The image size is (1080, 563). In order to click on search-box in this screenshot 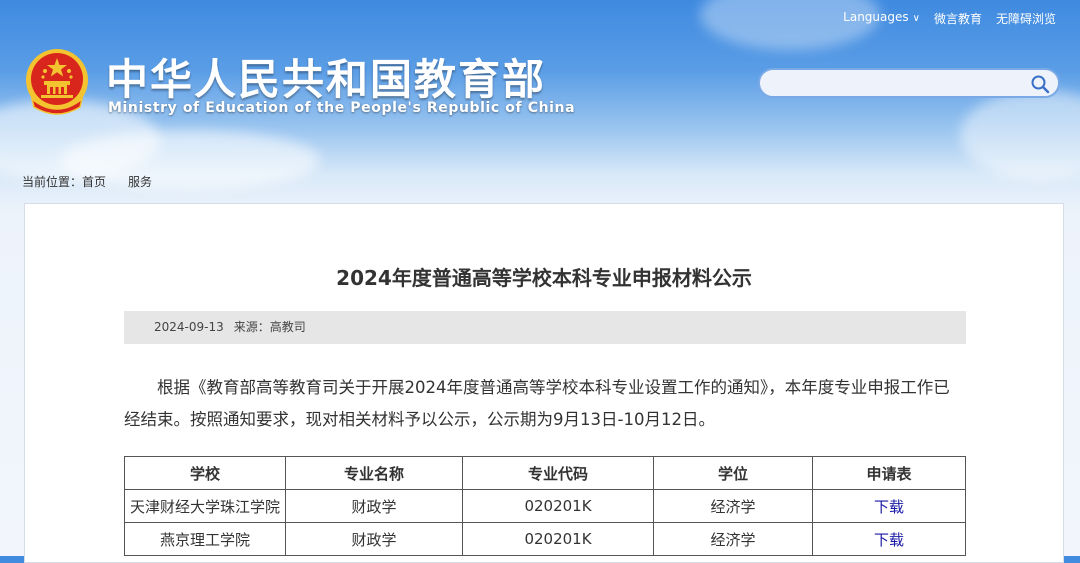, I will do `click(909, 83)`.